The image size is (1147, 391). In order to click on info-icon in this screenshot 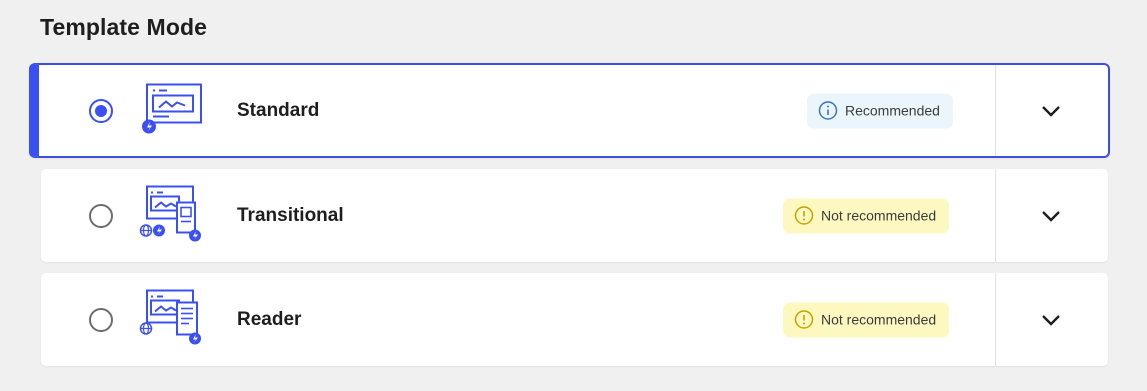, I will do `click(828, 110)`.